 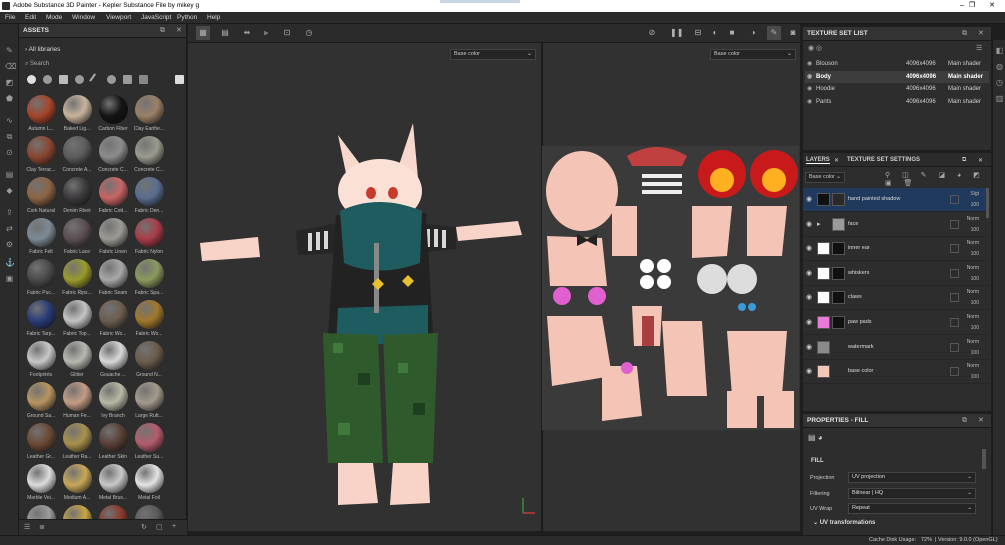 What do you see at coordinates (179, 79) in the screenshot?
I see `view-mode-icon` at bounding box center [179, 79].